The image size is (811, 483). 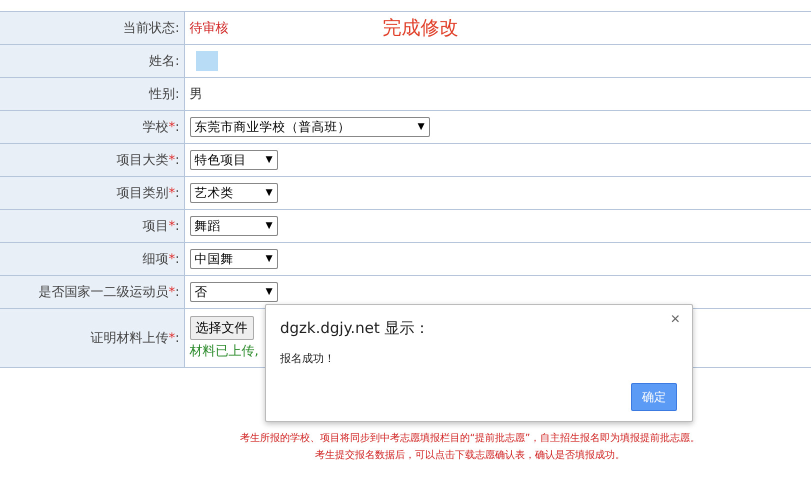 I want to click on field-label: 细项*:, so click(x=161, y=259).